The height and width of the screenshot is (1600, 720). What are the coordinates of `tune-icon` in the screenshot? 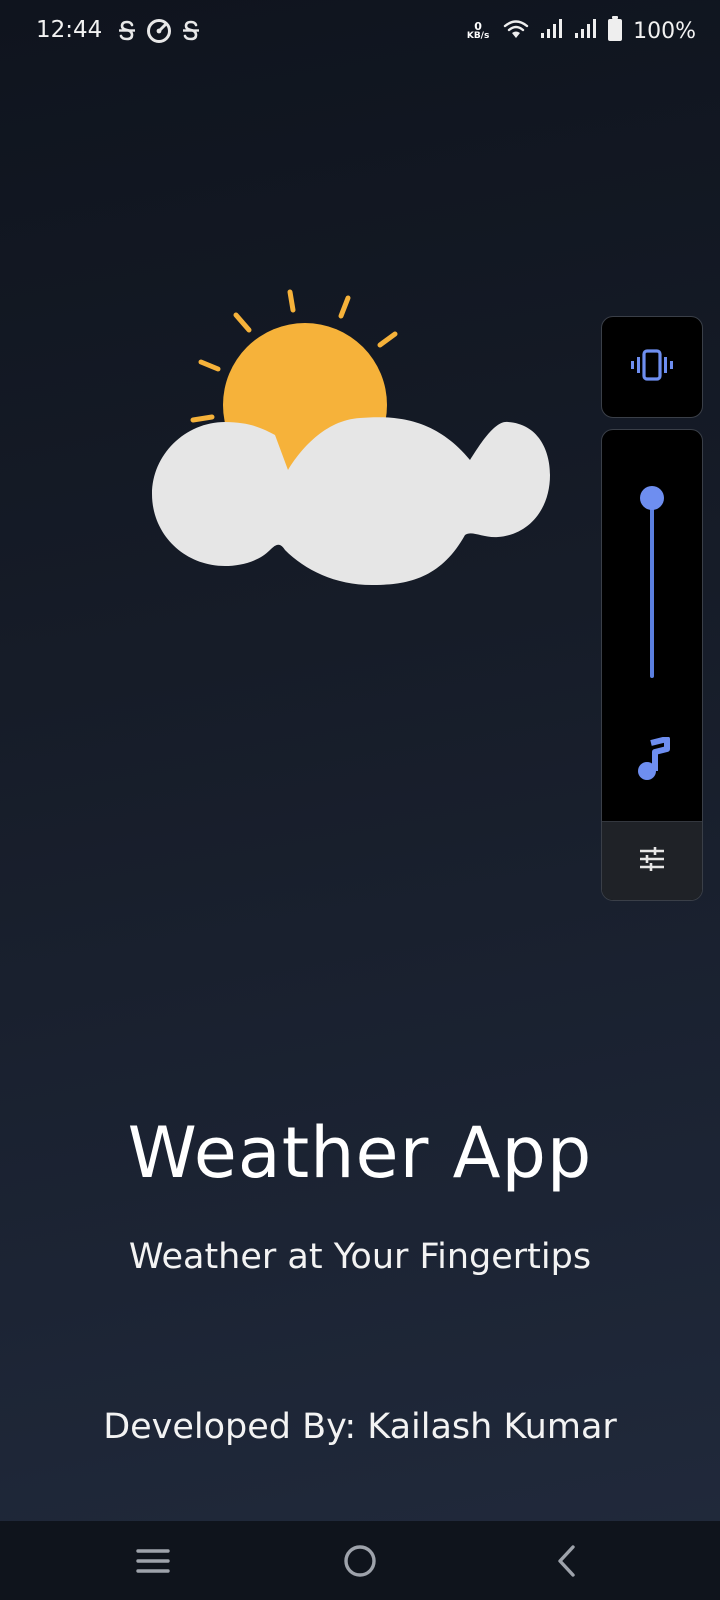 It's located at (652, 861).